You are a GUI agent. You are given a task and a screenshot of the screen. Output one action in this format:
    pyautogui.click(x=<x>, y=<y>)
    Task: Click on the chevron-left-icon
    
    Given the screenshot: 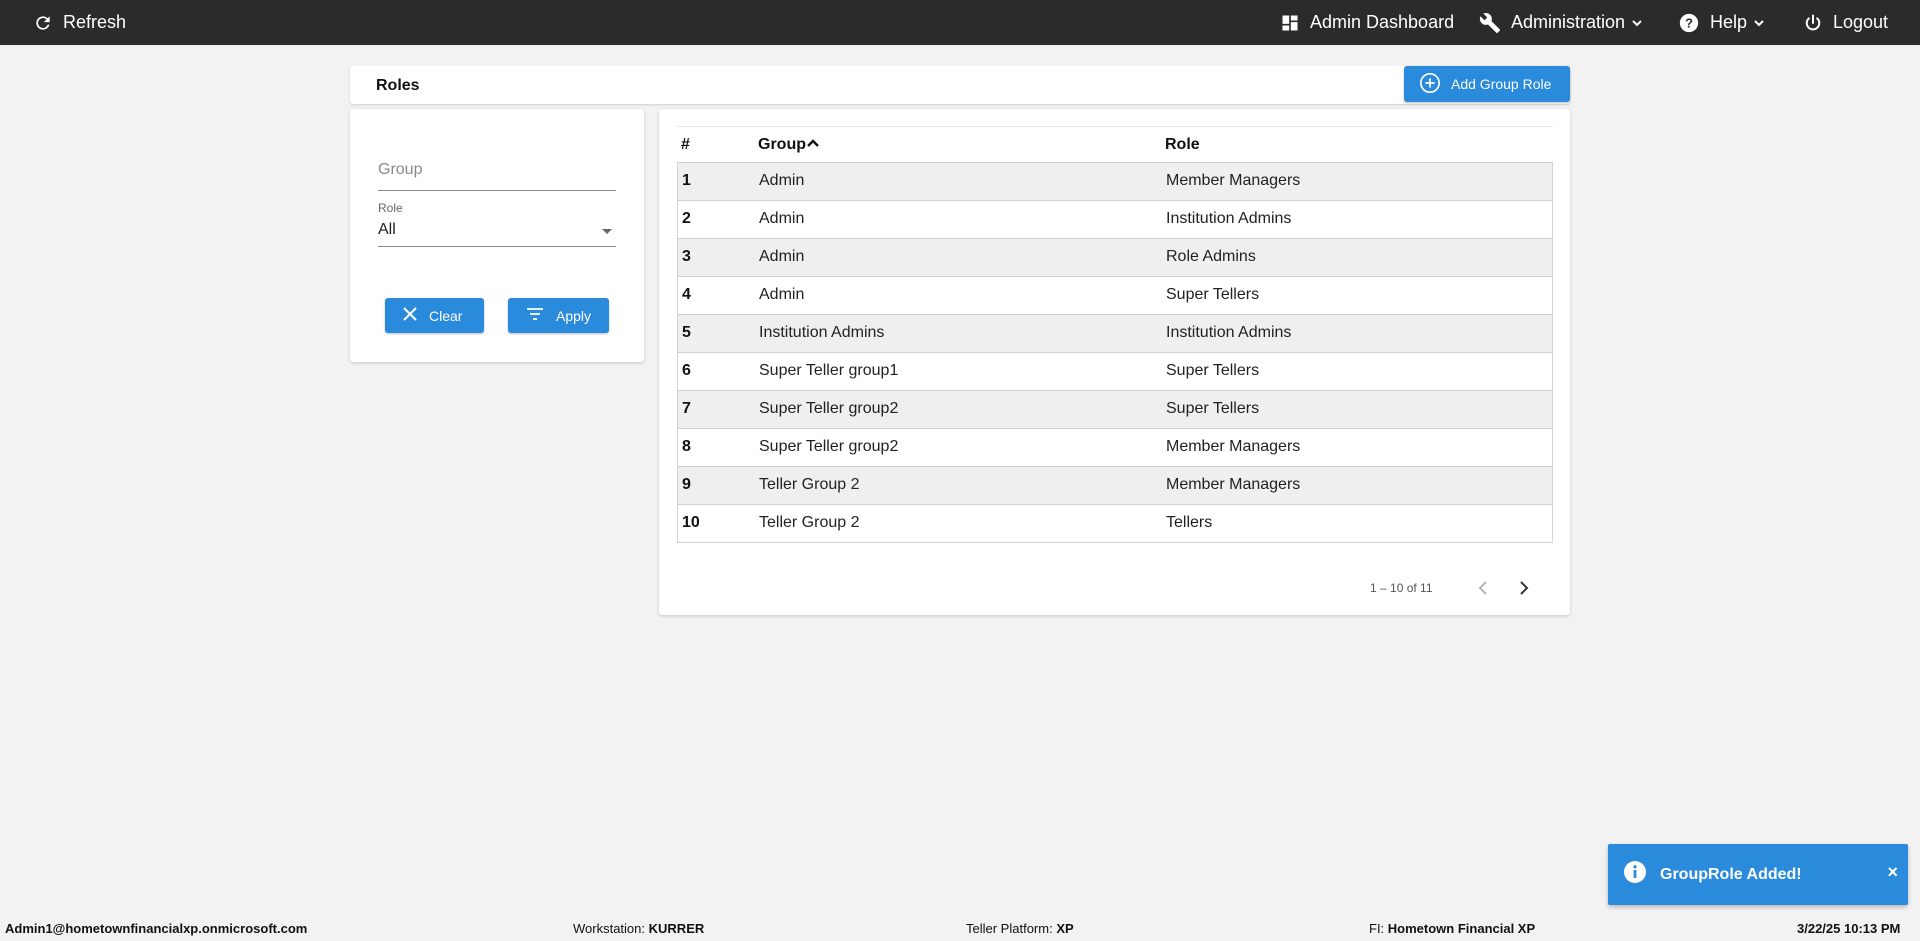 What is the action you would take?
    pyautogui.click(x=1483, y=590)
    